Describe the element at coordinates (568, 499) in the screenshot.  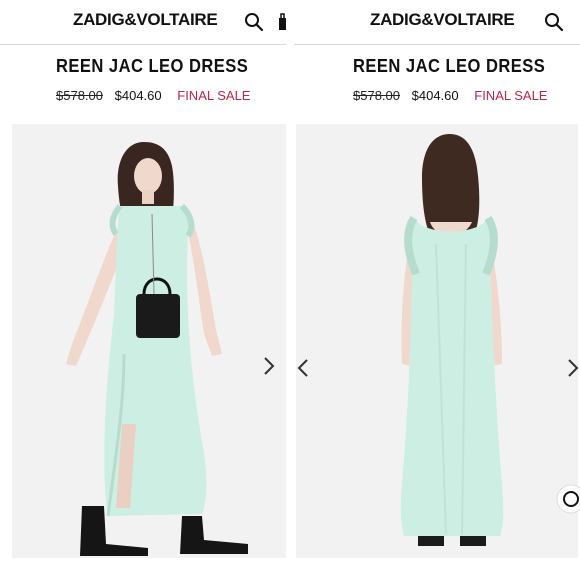
I see `chat-icon` at that location.